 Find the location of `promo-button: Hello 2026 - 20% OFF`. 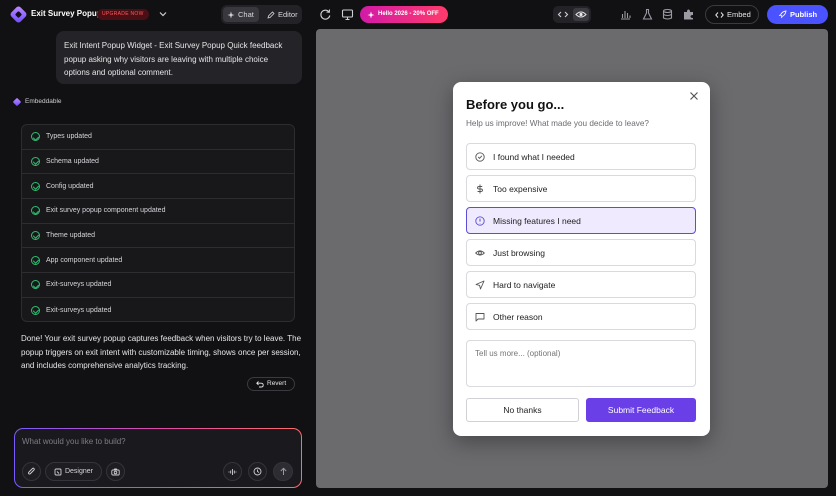

promo-button: Hello 2026 - 20% OFF is located at coordinates (404, 14).